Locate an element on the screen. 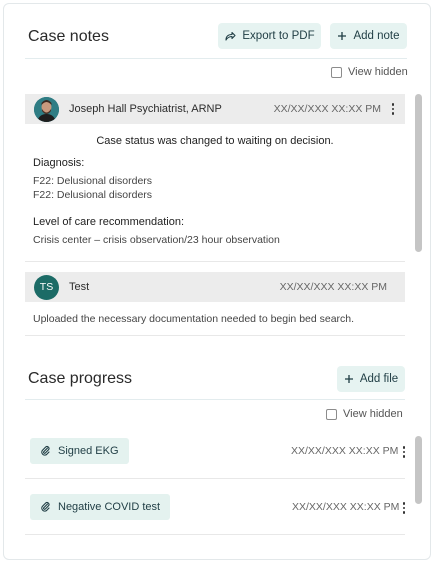 The width and height of the screenshot is (434, 564). notes-scrollbar is located at coordinates (418, 173).